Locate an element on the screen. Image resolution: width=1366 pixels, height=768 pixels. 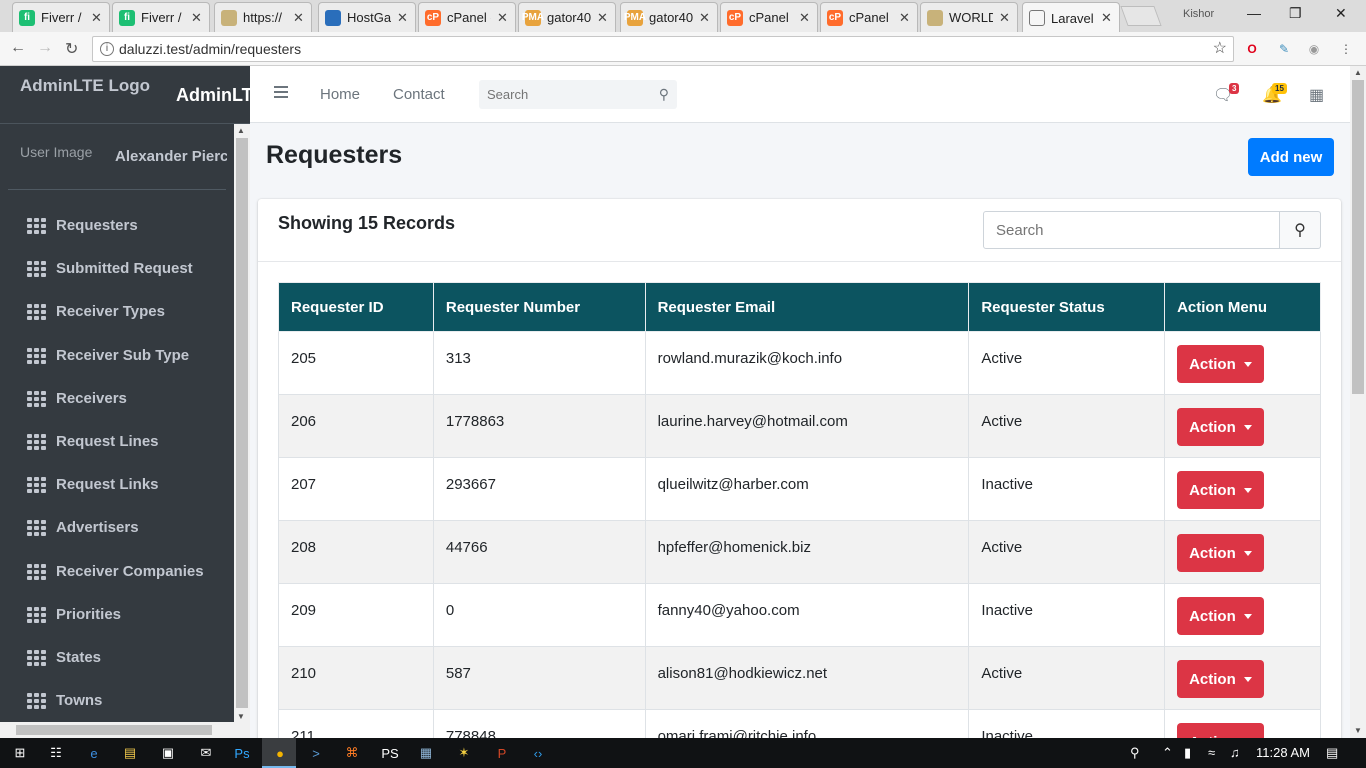
reload-icon: ↻ is located at coordinates (71, 49).